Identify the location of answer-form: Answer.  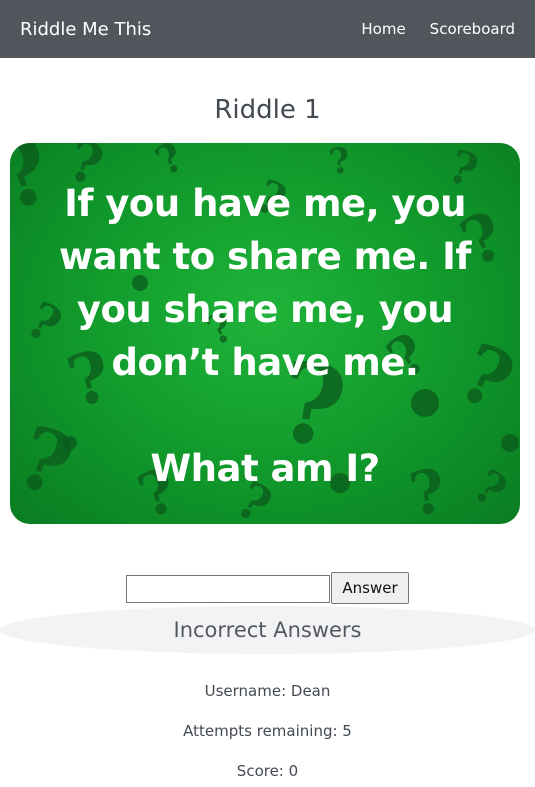
(267, 588).